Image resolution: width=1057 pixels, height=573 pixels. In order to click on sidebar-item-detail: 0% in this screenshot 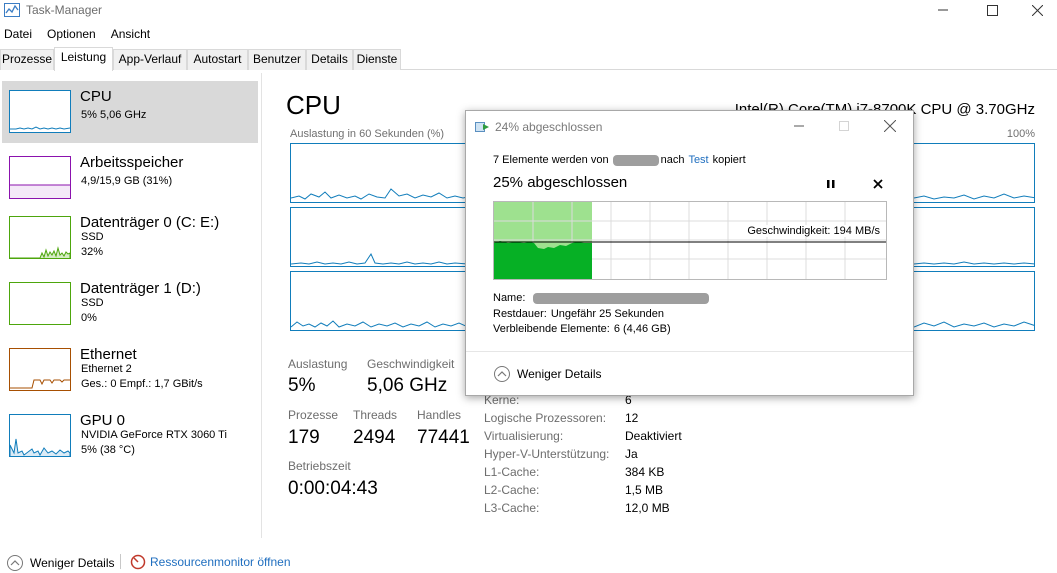, I will do `click(89, 318)`.